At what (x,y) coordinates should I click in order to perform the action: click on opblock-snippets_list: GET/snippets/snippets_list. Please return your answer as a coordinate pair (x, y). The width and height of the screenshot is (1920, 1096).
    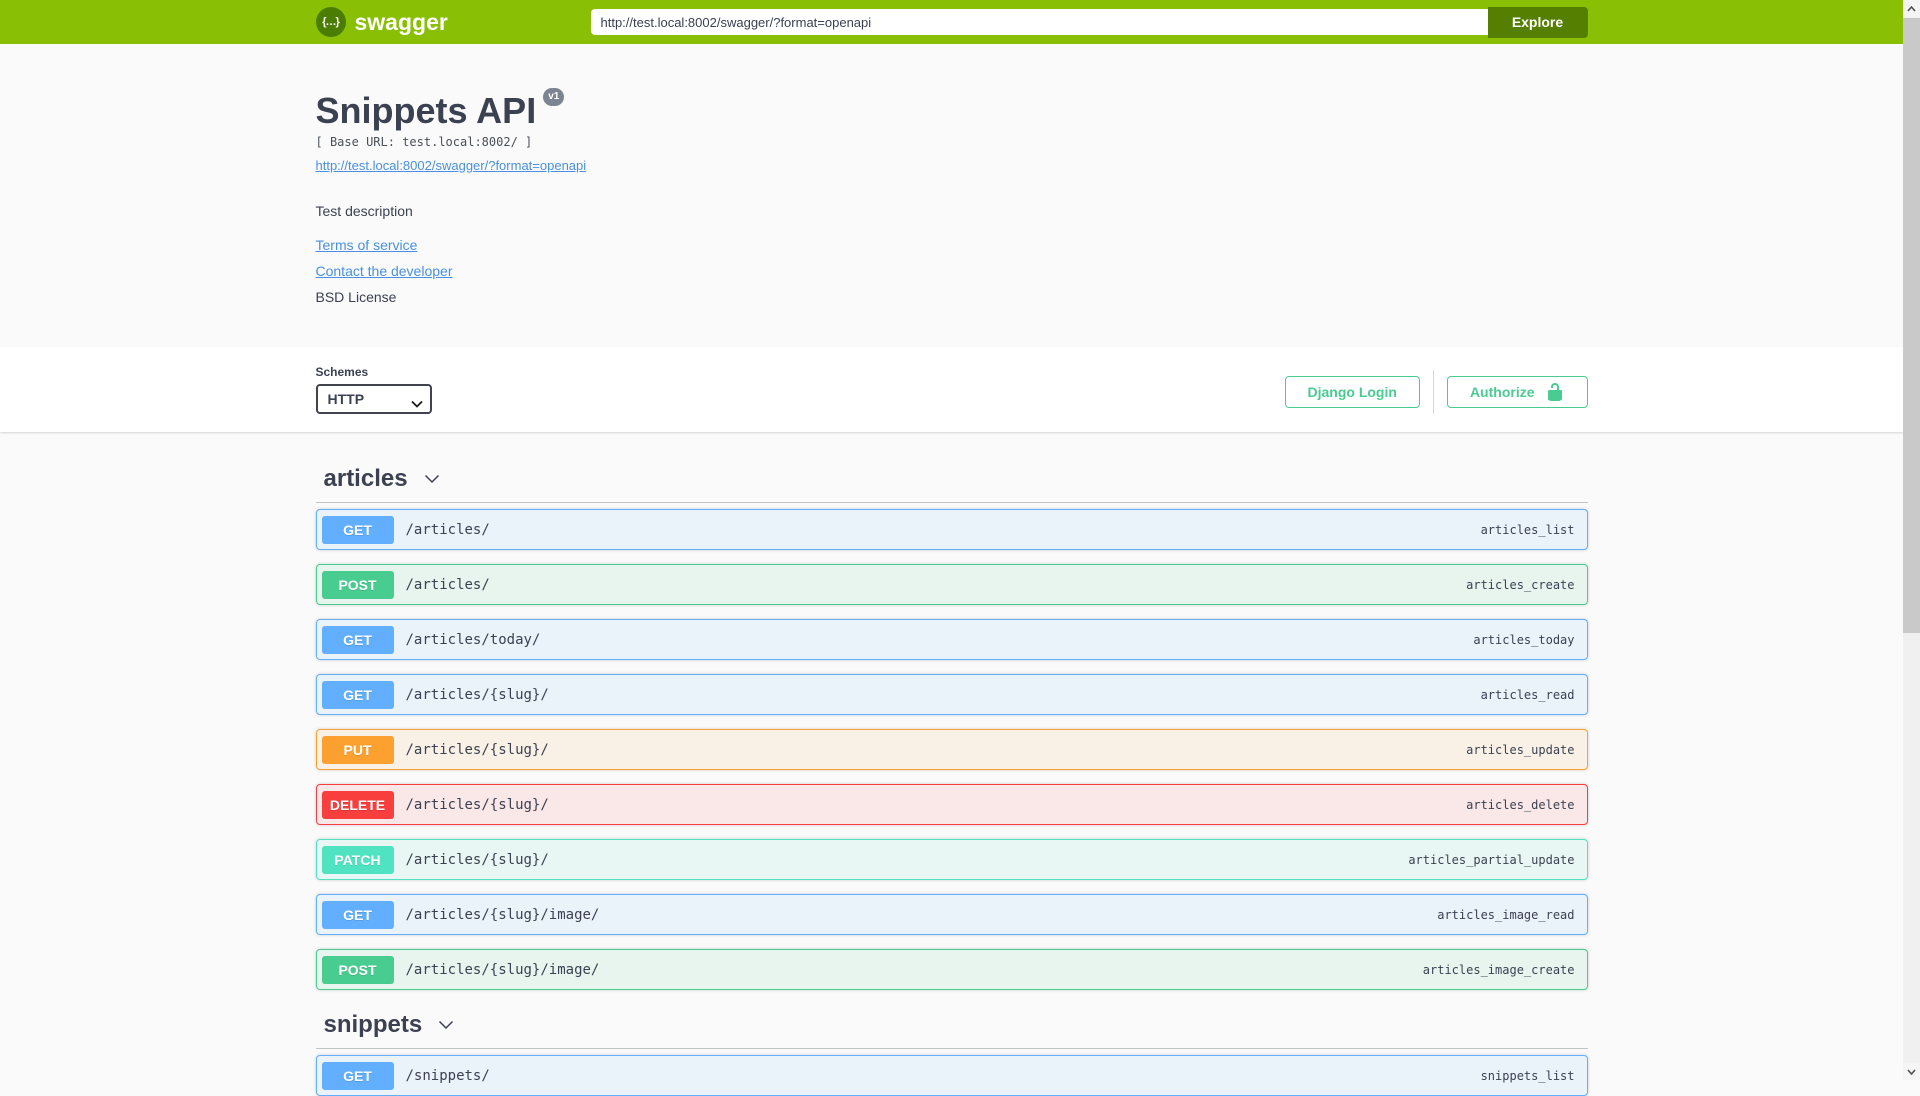
    Looking at the image, I should click on (951, 1075).